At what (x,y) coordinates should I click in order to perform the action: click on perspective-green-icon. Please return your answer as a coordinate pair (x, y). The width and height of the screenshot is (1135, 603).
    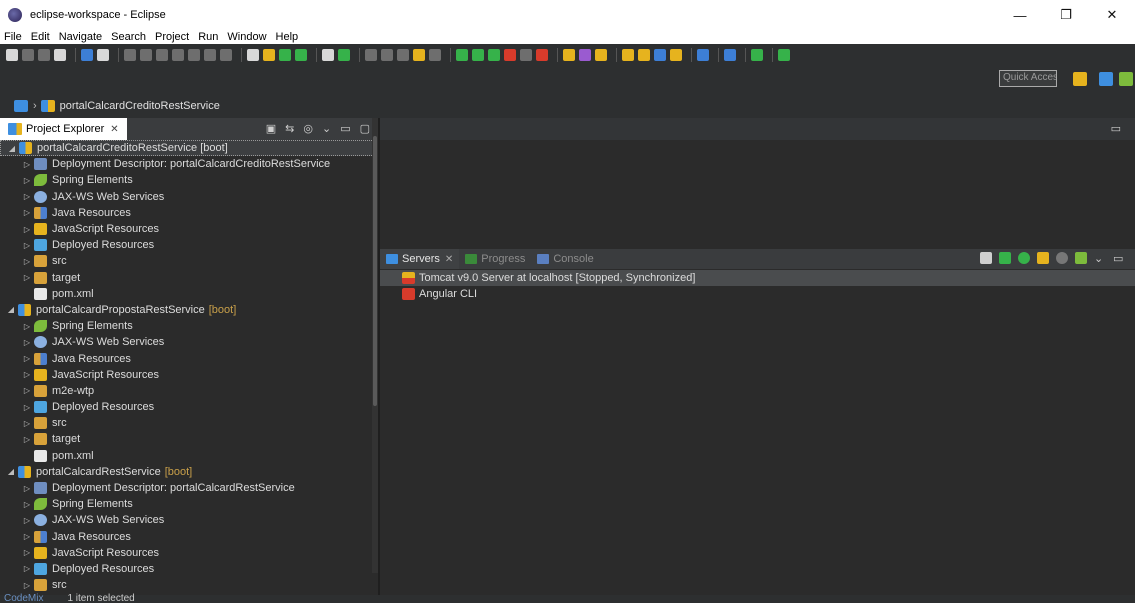
    Looking at the image, I should click on (784, 55).